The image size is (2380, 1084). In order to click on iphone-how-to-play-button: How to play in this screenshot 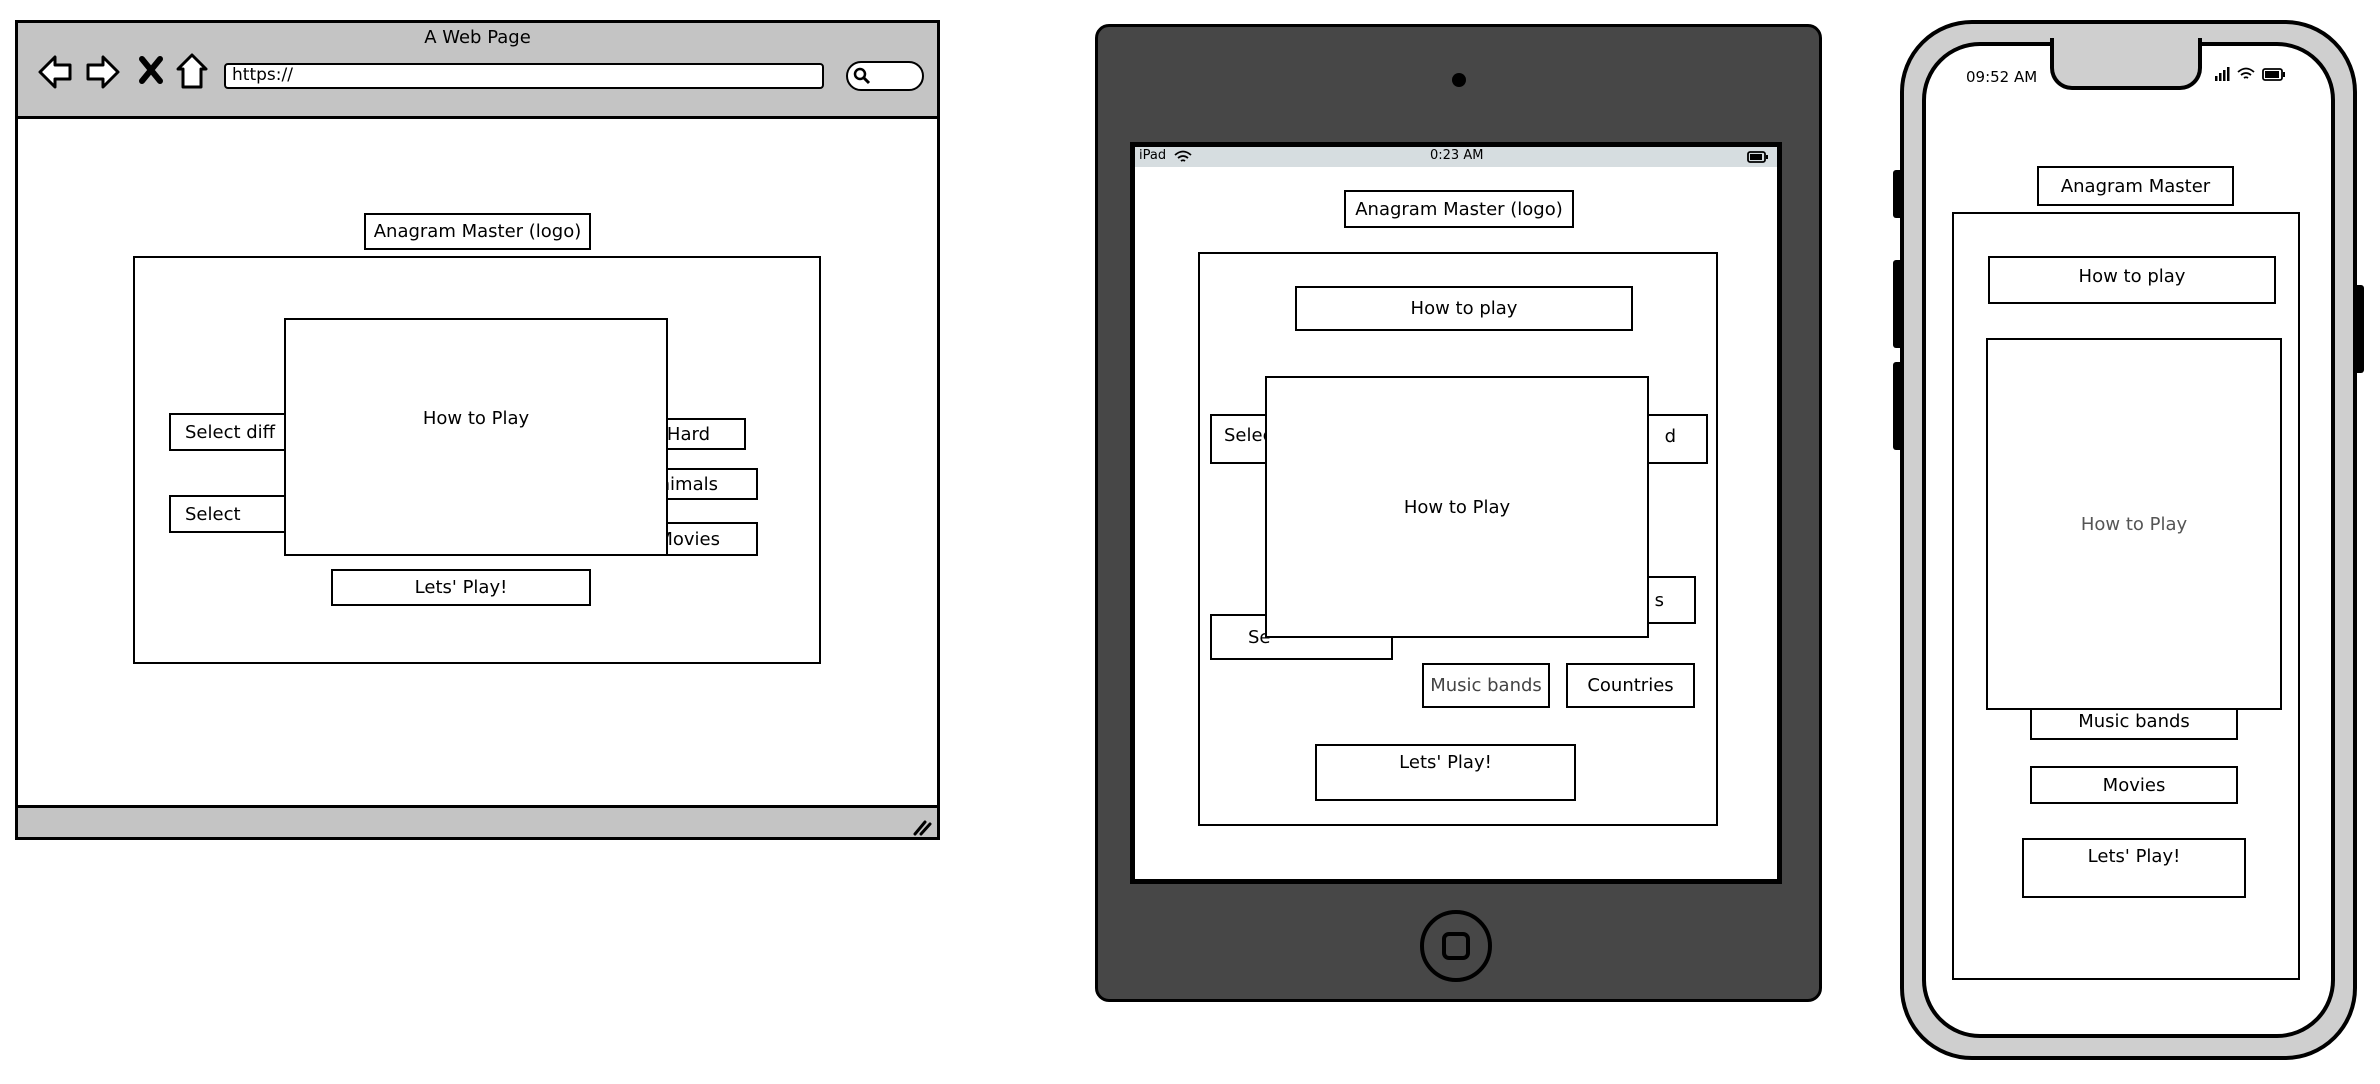, I will do `click(2132, 280)`.